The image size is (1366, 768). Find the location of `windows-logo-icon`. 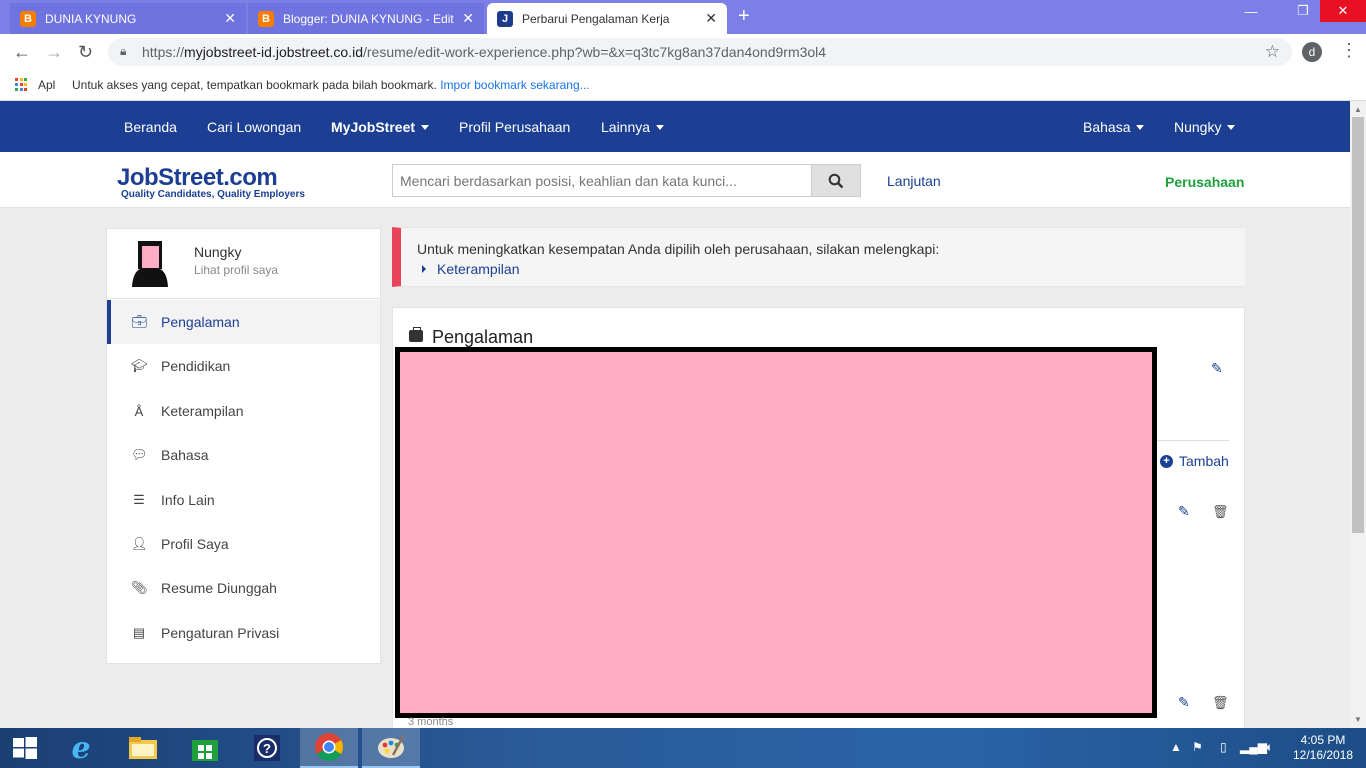

windows-logo-icon is located at coordinates (25, 748).